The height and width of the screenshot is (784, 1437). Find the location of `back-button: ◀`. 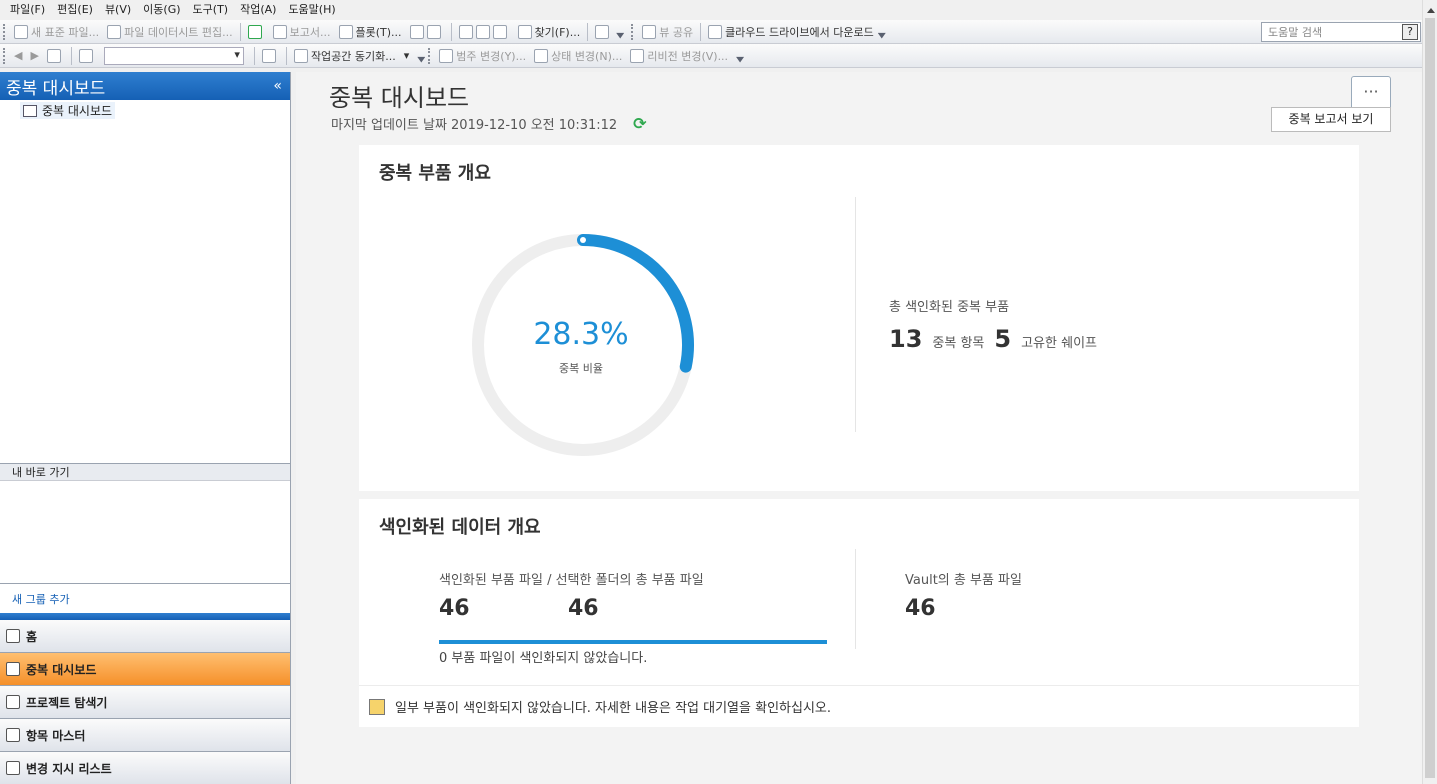

back-button: ◀ is located at coordinates (18, 55).